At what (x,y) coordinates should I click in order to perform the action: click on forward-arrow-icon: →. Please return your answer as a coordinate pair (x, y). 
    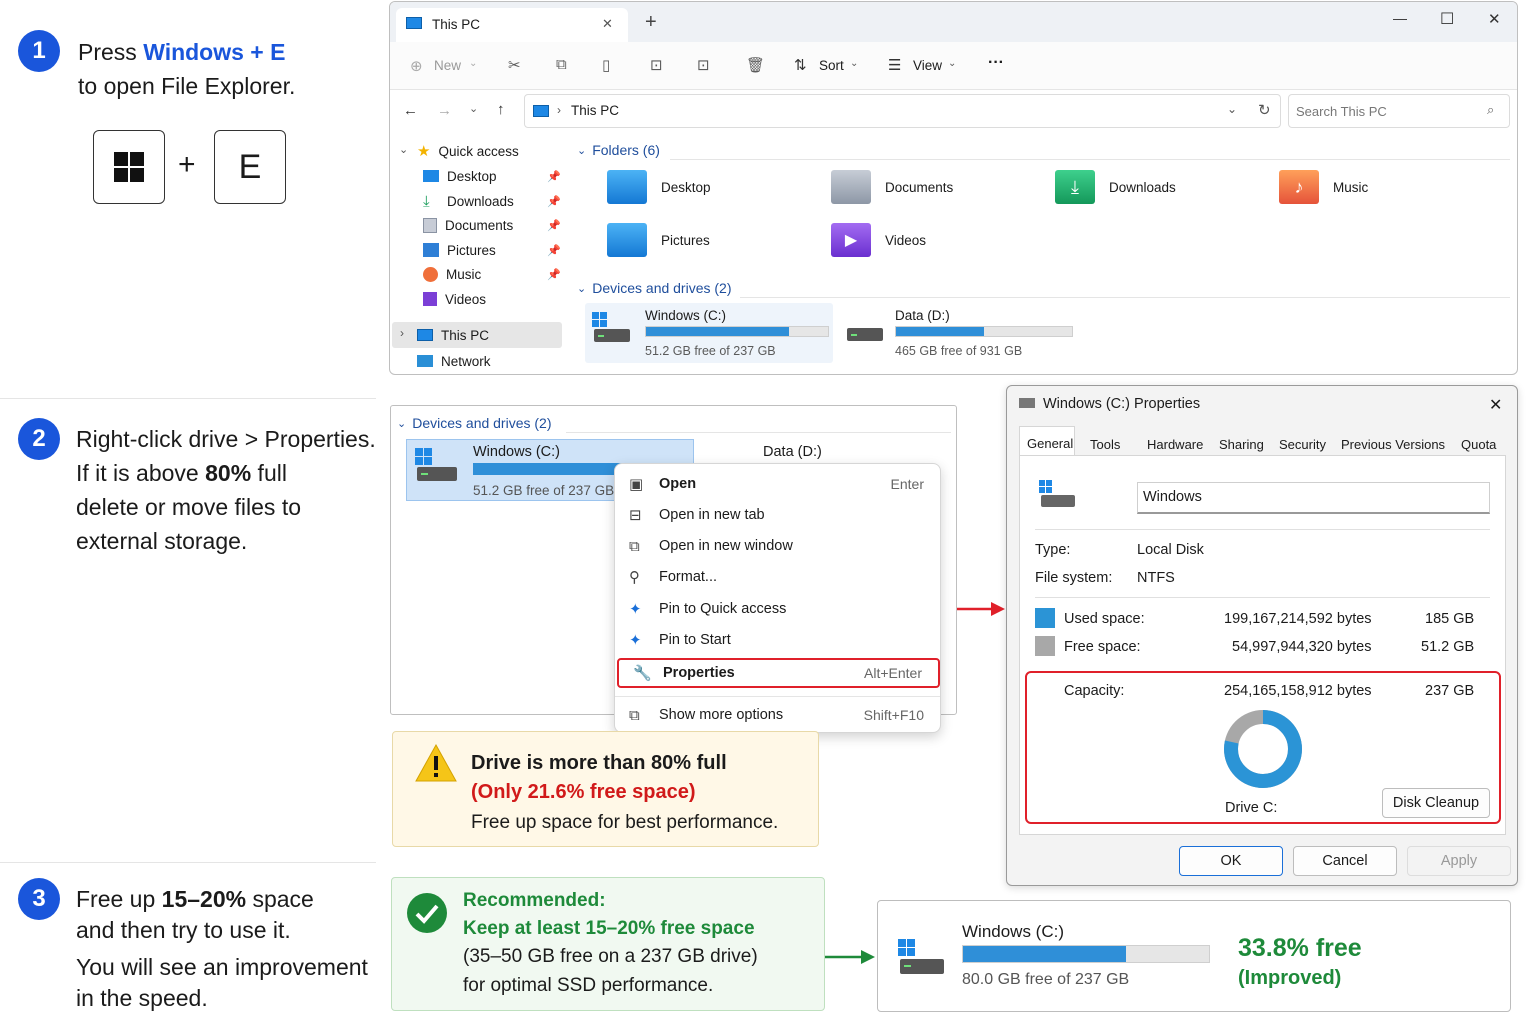
    Looking at the image, I should click on (444, 110).